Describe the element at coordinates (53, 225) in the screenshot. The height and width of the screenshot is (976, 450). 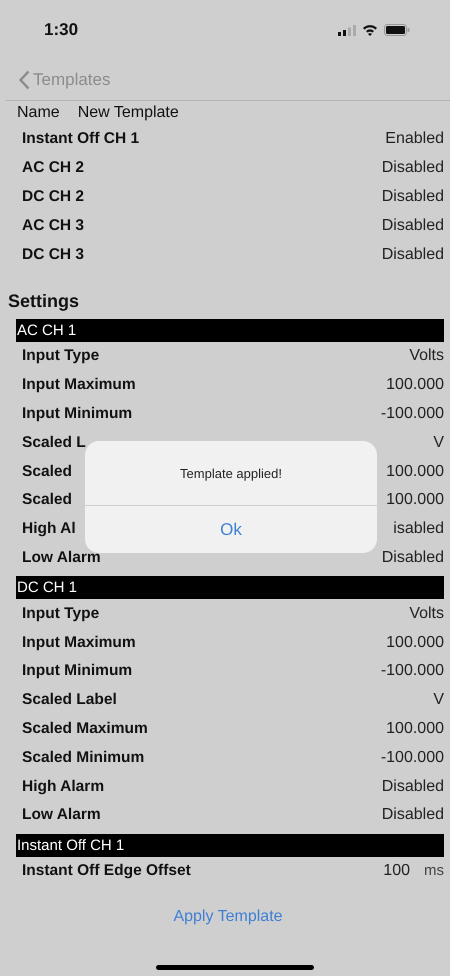
I see `channel-label: AC CH 3` at that location.